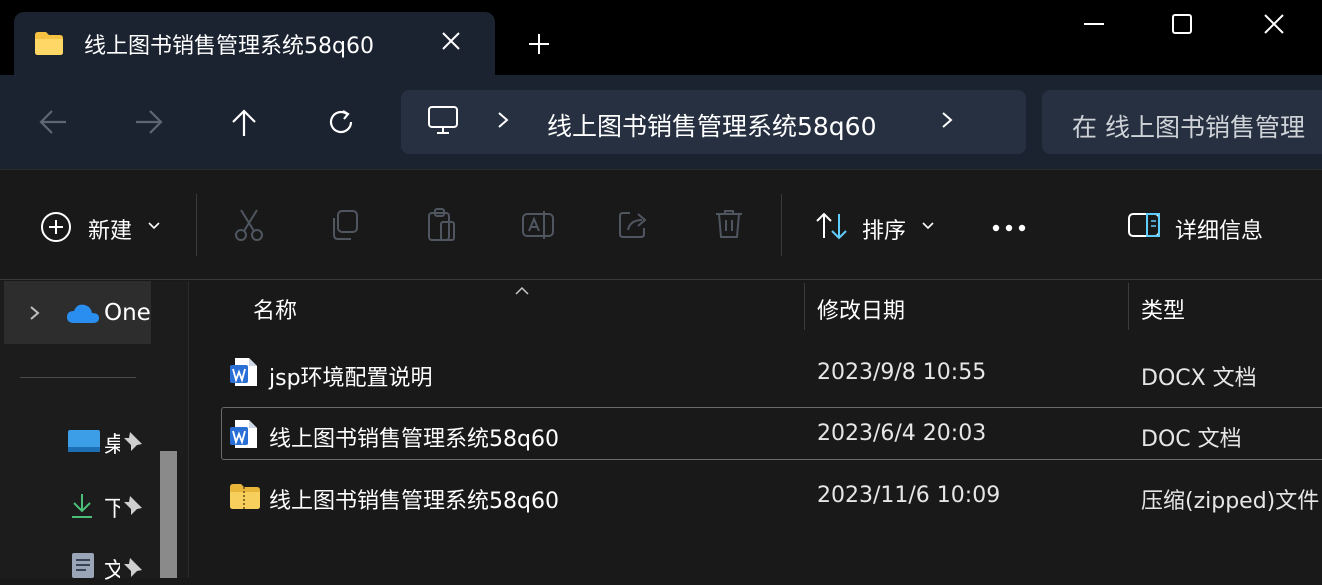 This screenshot has height=585, width=1322. What do you see at coordinates (351, 376) in the screenshot?
I see `file-name: jsp环境配置说明` at bounding box center [351, 376].